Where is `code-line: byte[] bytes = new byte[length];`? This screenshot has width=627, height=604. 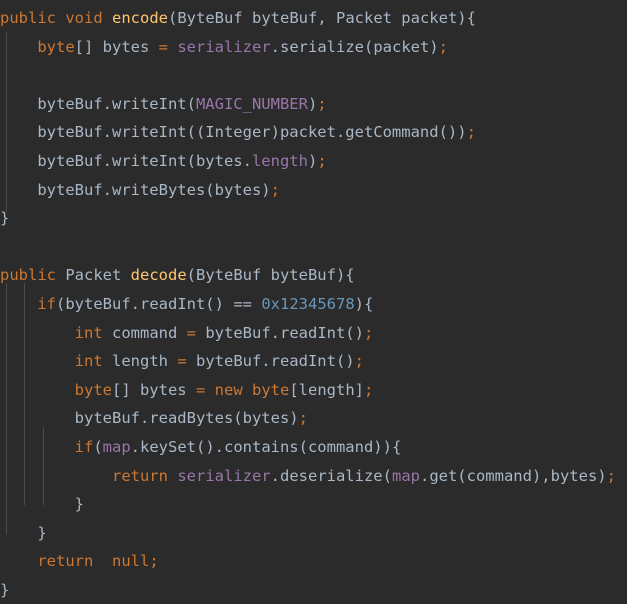
code-line: byte[] bytes = new byte[length]; is located at coordinates (313, 390).